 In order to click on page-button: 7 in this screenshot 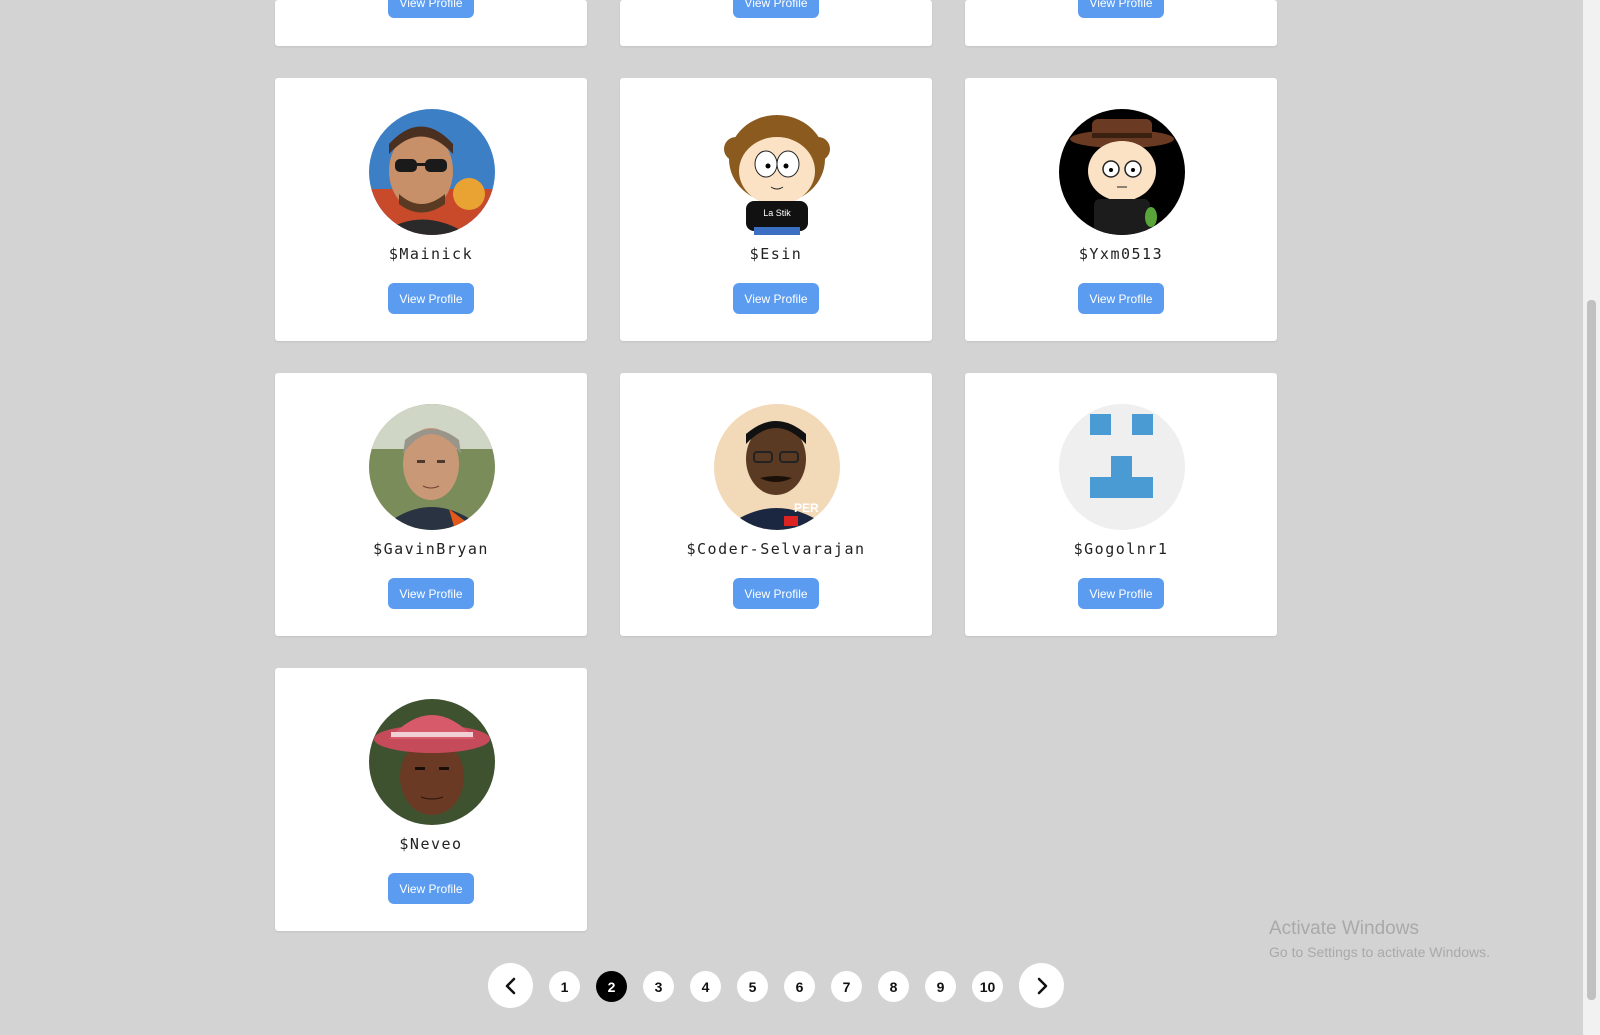, I will do `click(846, 986)`.